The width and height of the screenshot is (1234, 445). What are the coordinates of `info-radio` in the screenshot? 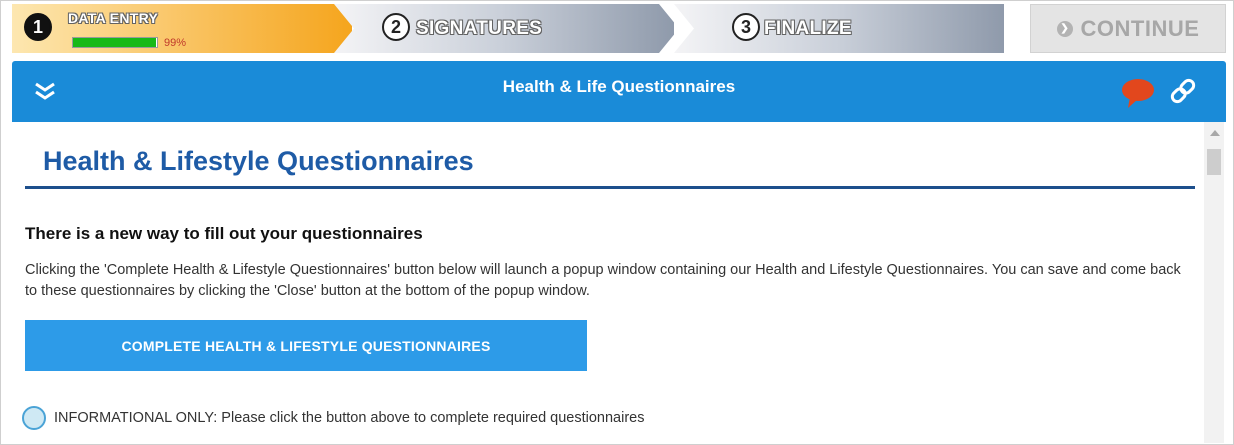 It's located at (34, 418).